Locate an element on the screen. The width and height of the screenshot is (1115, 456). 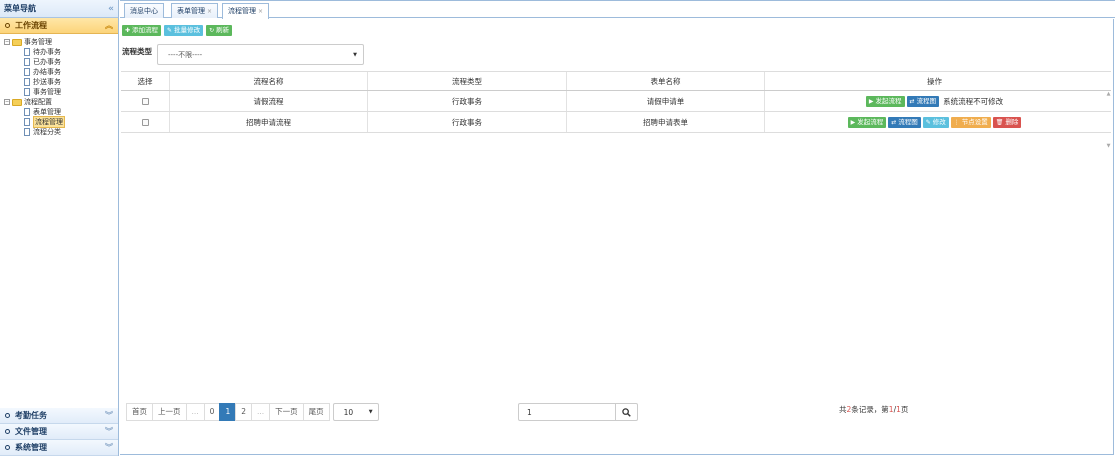
bullet-icon is located at coordinates (7, 25).